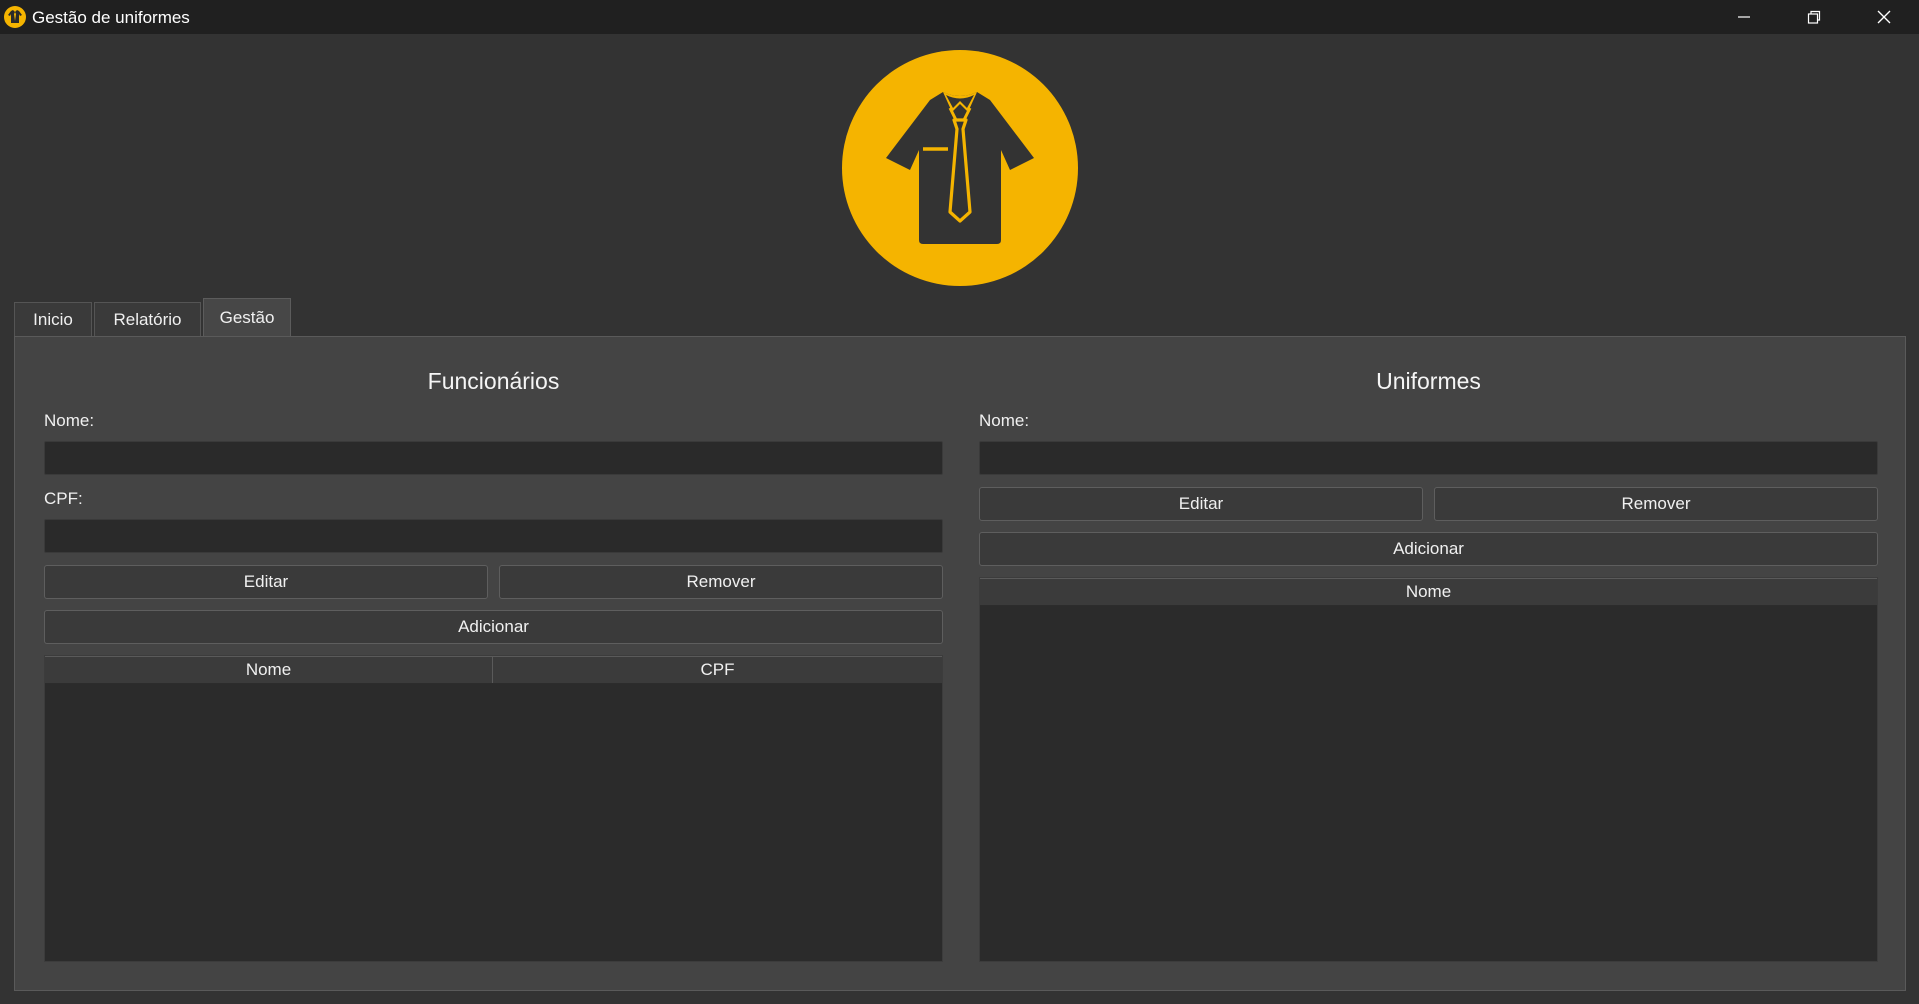 This screenshot has width=1919, height=1004. What do you see at coordinates (493, 536) in the screenshot?
I see `funcionarios-cpf-input` at bounding box center [493, 536].